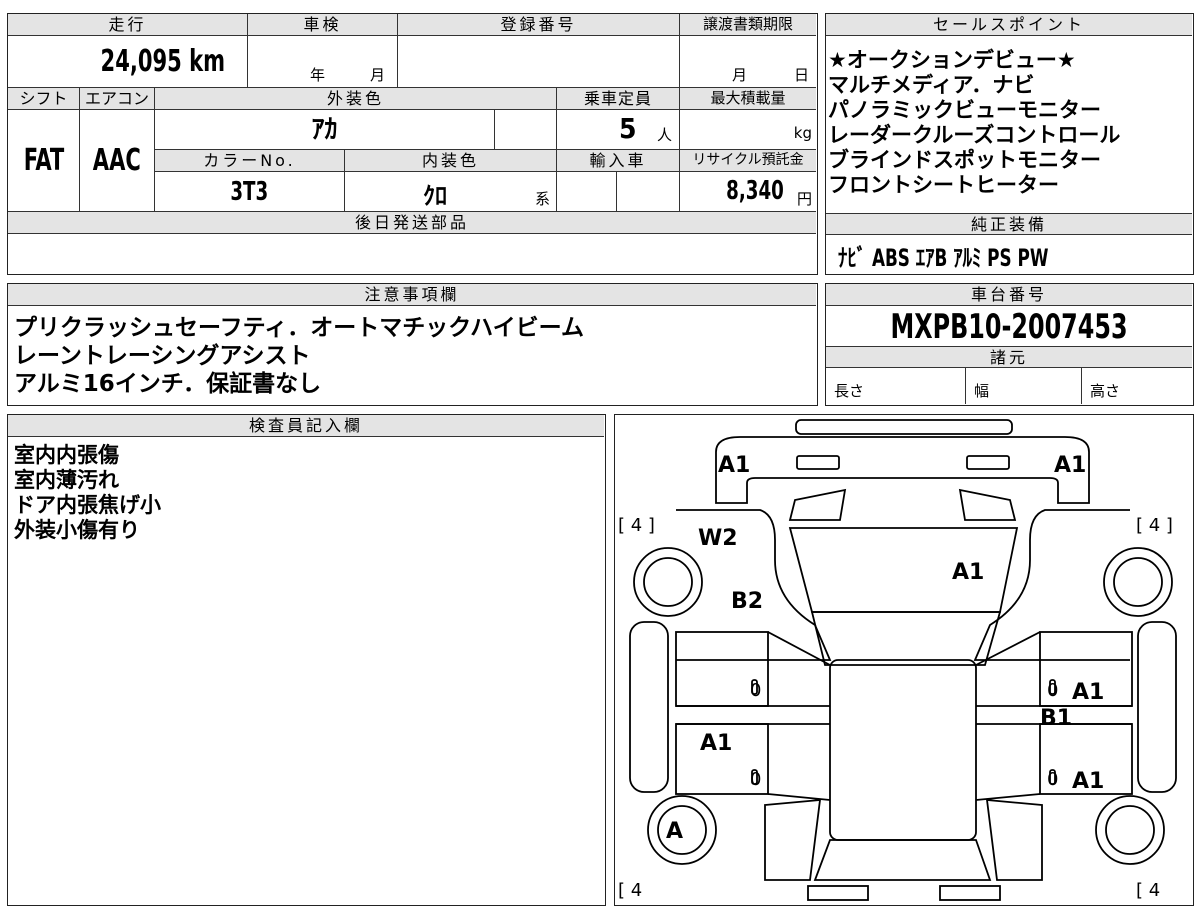  What do you see at coordinates (412, 223) in the screenshot?
I see `later-parts-label: 後日発送部品` at bounding box center [412, 223].